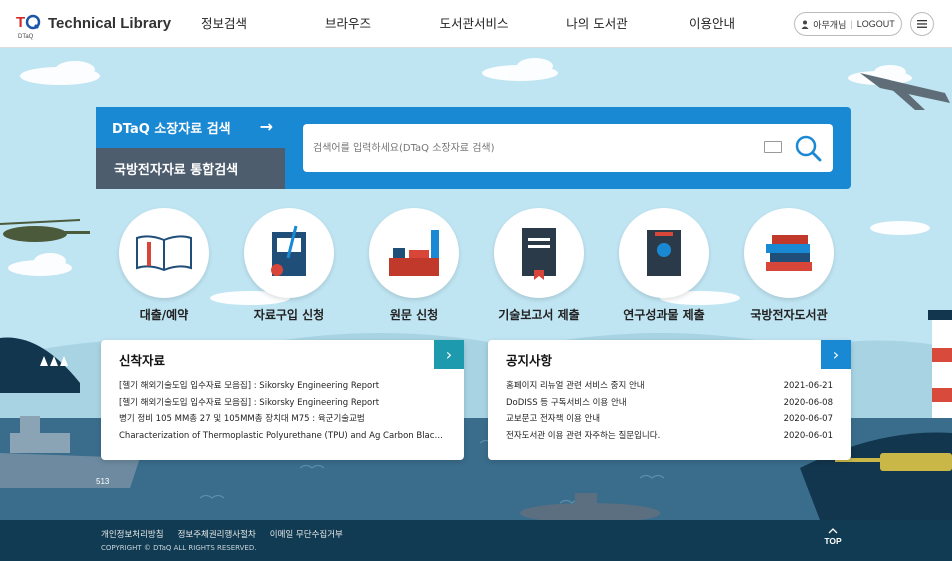  What do you see at coordinates (288, 250) in the screenshot?
I see `book-pen-icon` at bounding box center [288, 250].